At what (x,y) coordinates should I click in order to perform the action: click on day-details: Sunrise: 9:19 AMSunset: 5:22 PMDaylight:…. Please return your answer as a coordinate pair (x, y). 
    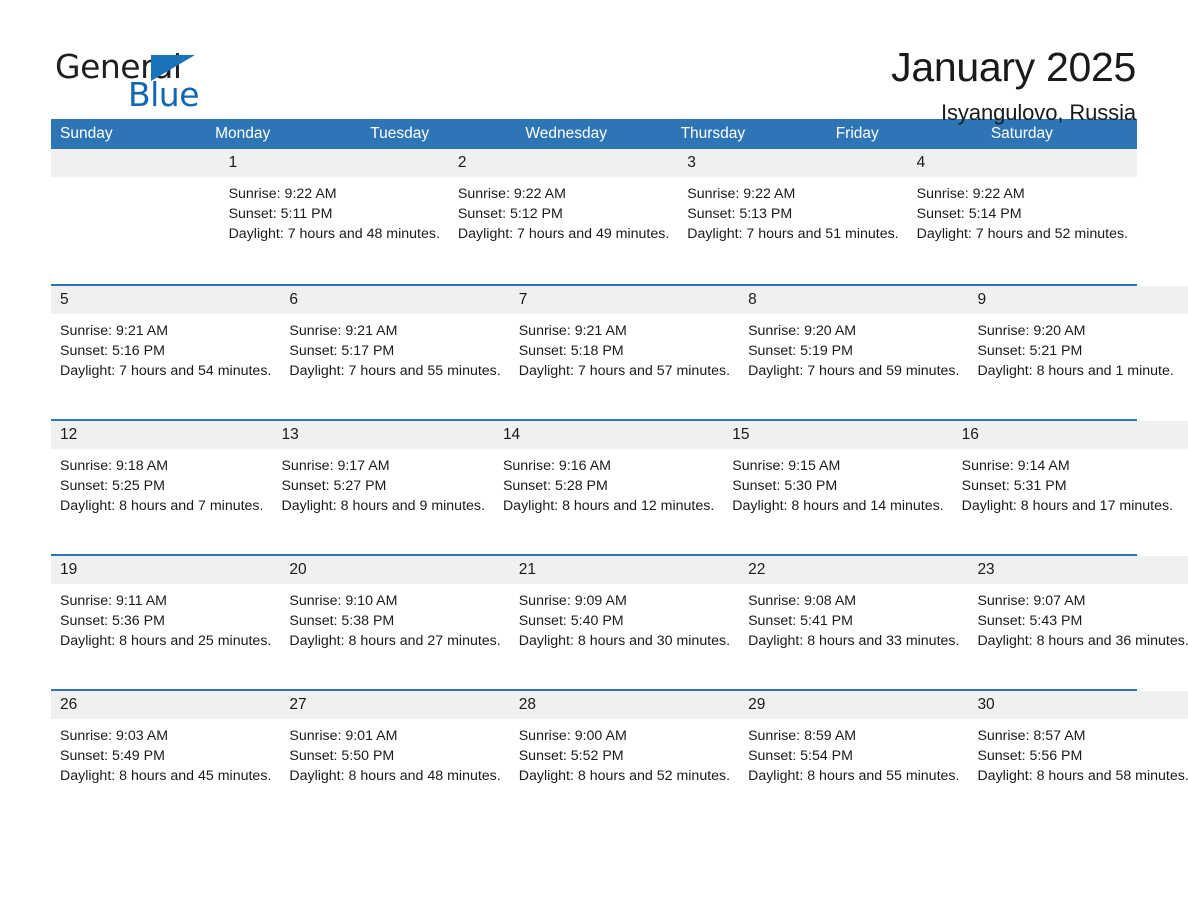
    Looking at the image, I should click on (1185, 347).